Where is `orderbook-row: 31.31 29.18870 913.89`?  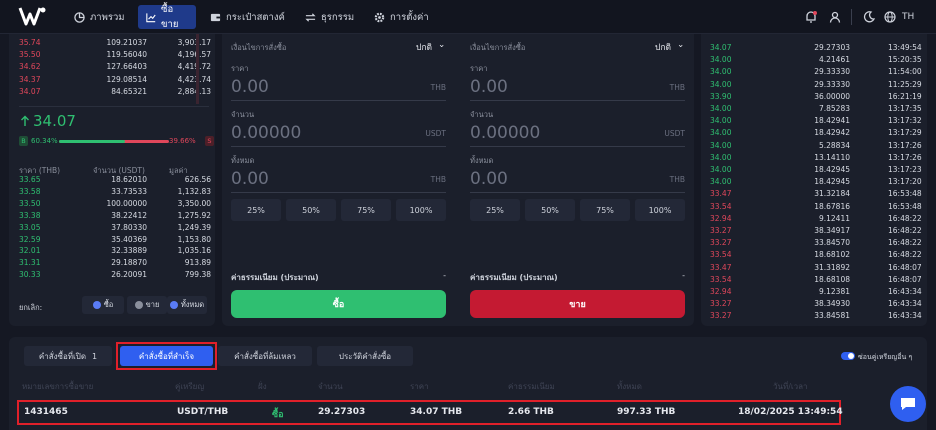
orderbook-row: 31.31 29.18870 913.89 is located at coordinates (119, 264).